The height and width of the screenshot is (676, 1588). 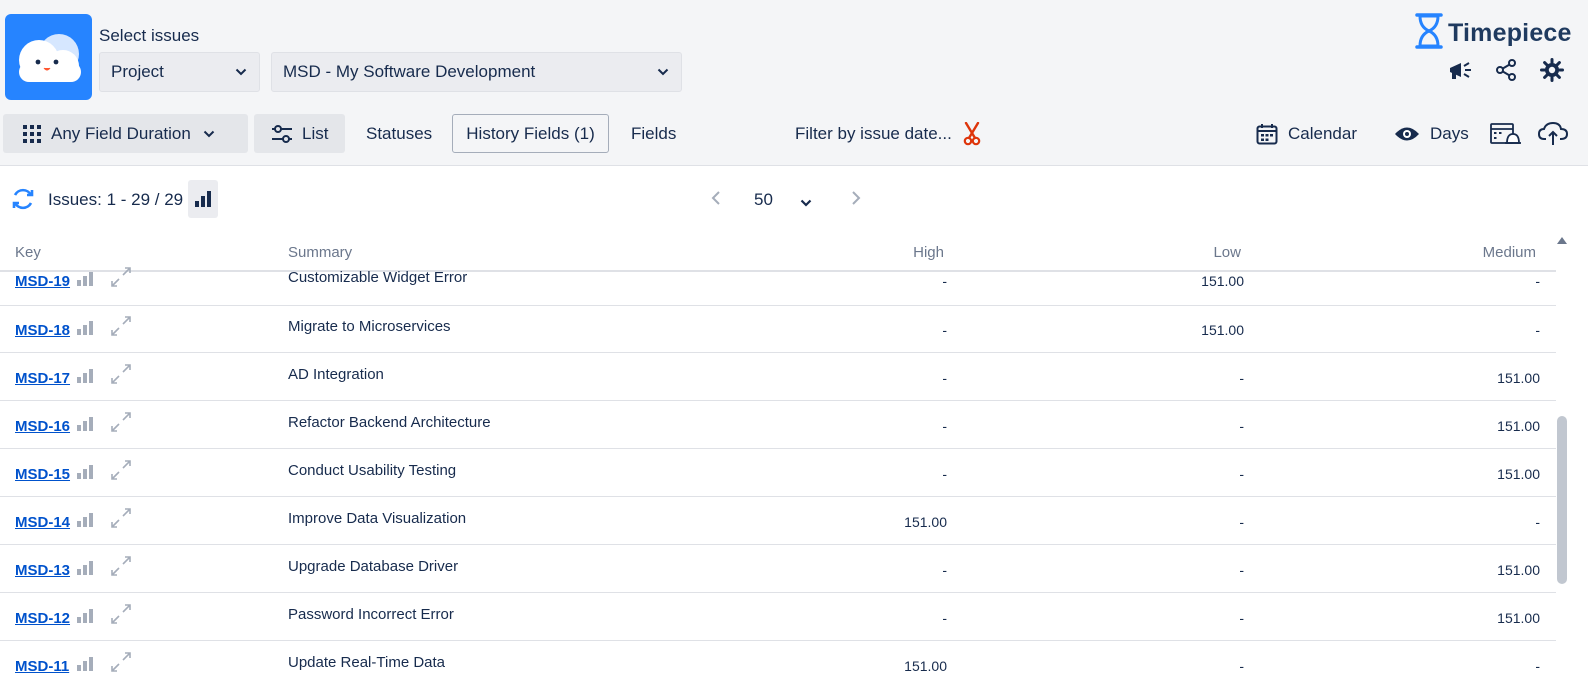 What do you see at coordinates (1267, 134) in the screenshot?
I see `calendar-icon` at bounding box center [1267, 134].